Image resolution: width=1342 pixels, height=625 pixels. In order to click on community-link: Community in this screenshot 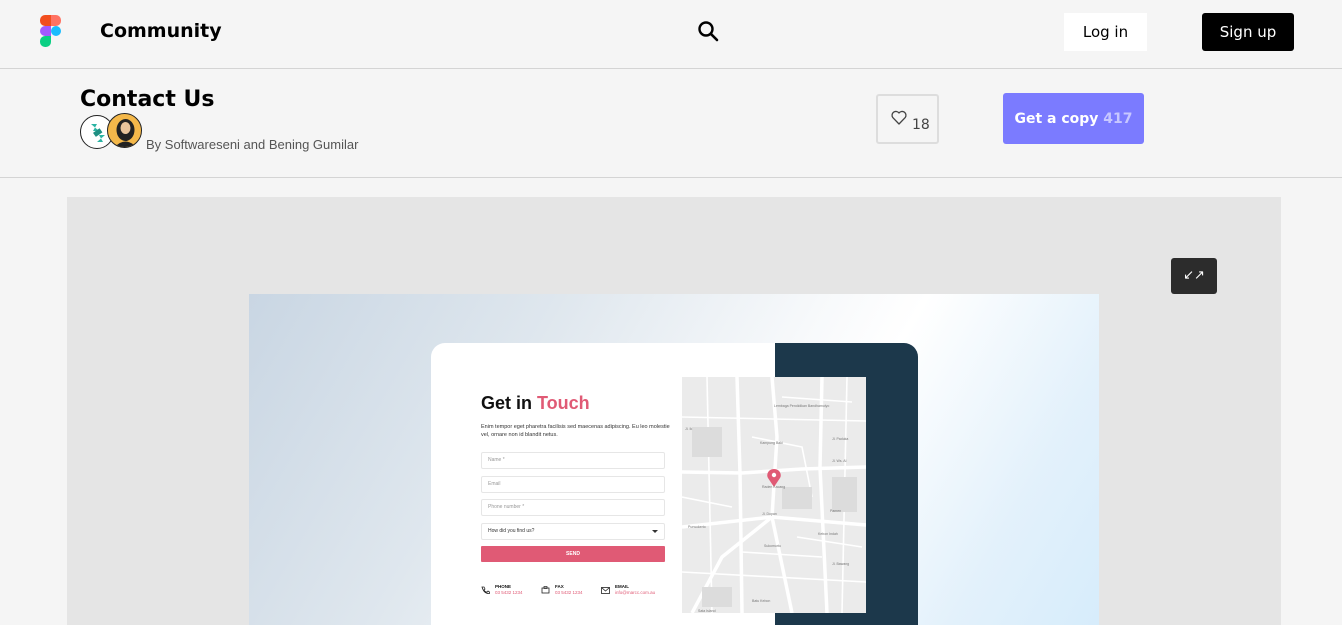, I will do `click(161, 31)`.